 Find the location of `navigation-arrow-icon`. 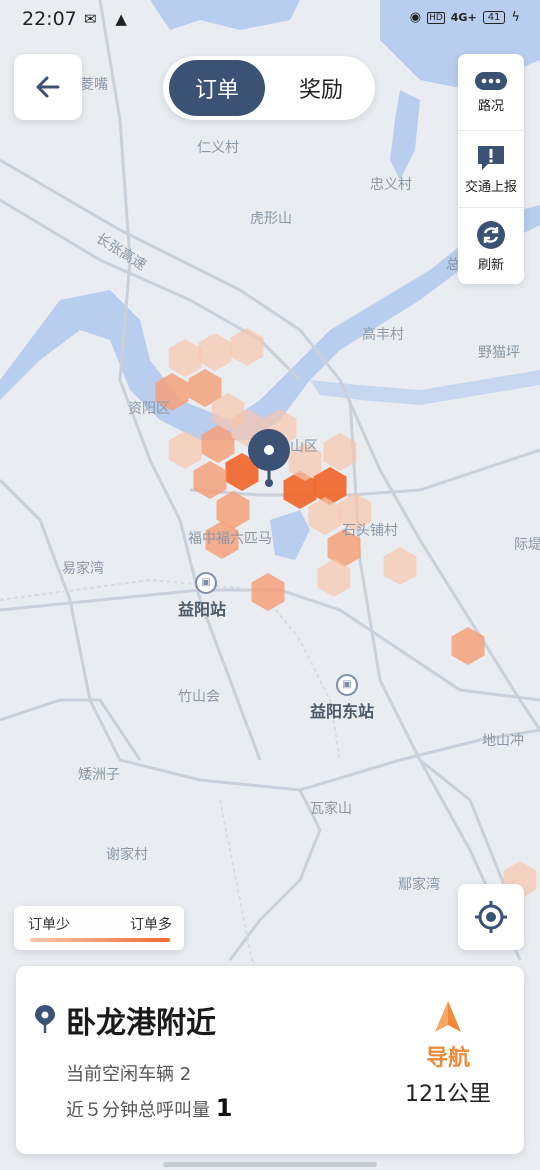

navigation-arrow-icon is located at coordinates (448, 1016).